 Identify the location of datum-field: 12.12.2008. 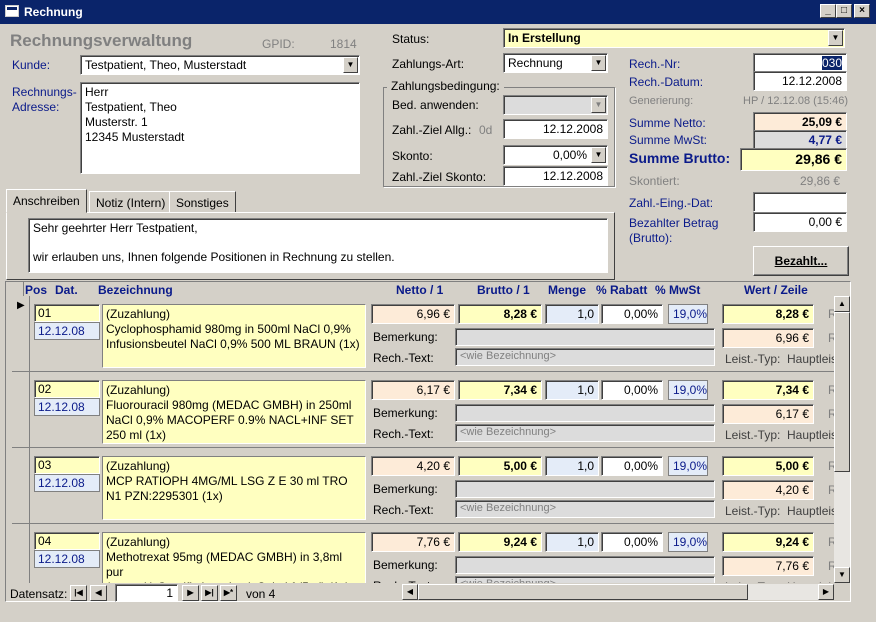
(800, 81).